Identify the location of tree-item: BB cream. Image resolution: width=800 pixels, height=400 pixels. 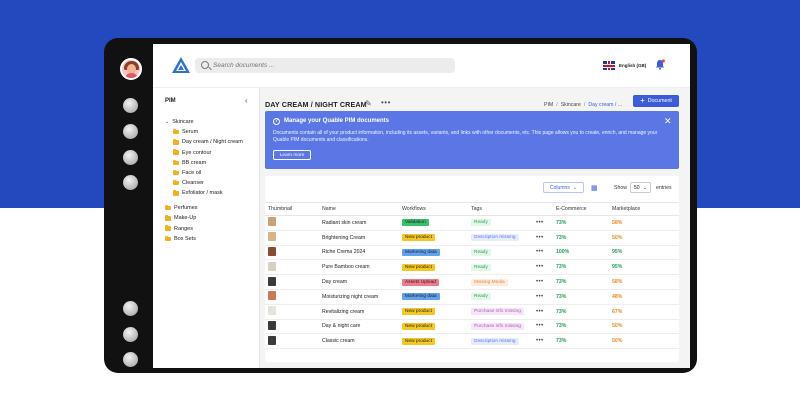
(189, 162).